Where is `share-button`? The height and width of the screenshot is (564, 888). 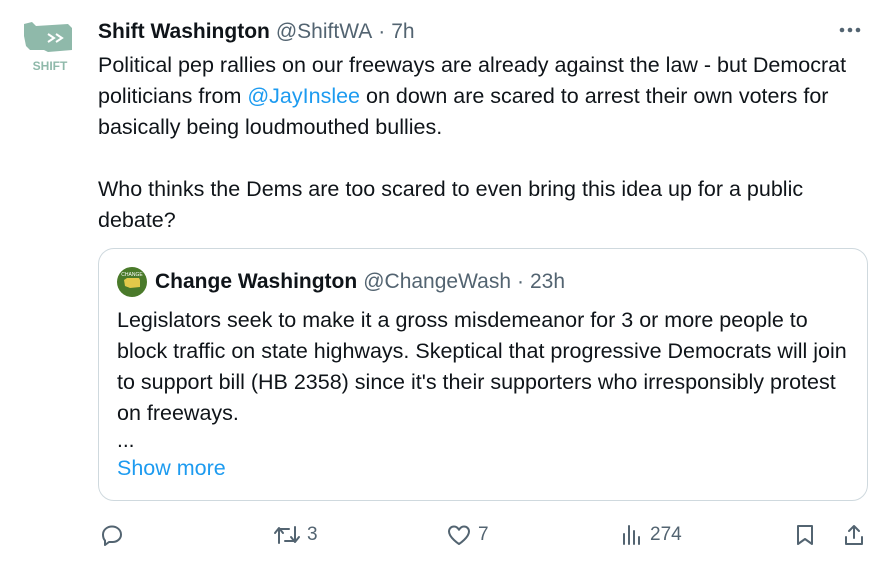
share-button is located at coordinates (854, 535).